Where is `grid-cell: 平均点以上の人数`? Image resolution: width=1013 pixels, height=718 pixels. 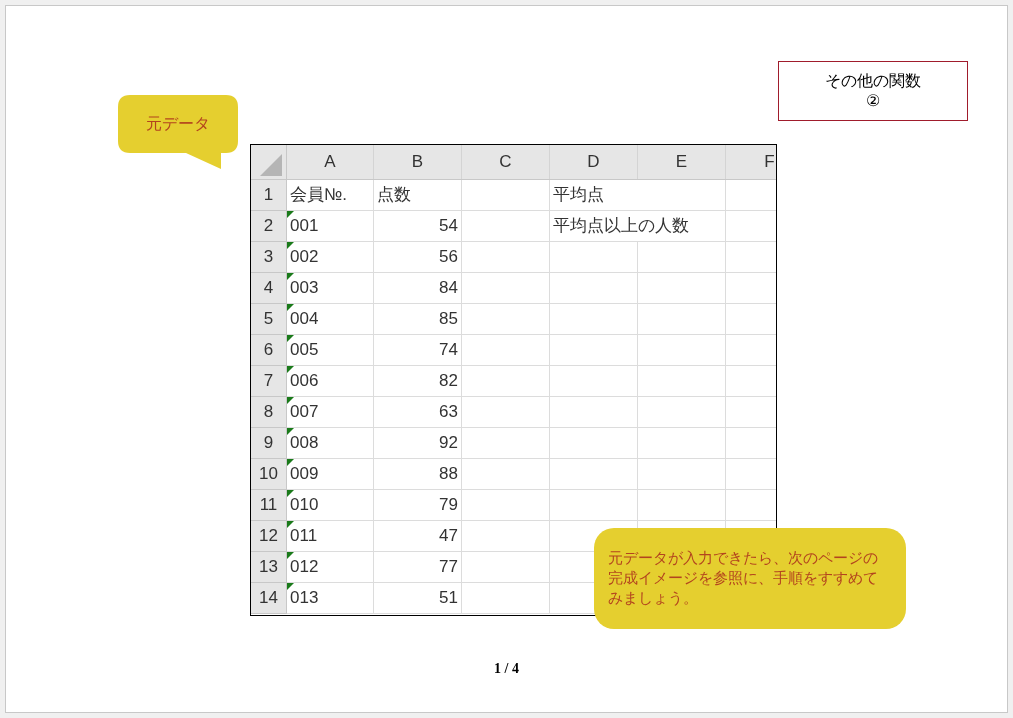
grid-cell: 平均点以上の人数 is located at coordinates (638, 226).